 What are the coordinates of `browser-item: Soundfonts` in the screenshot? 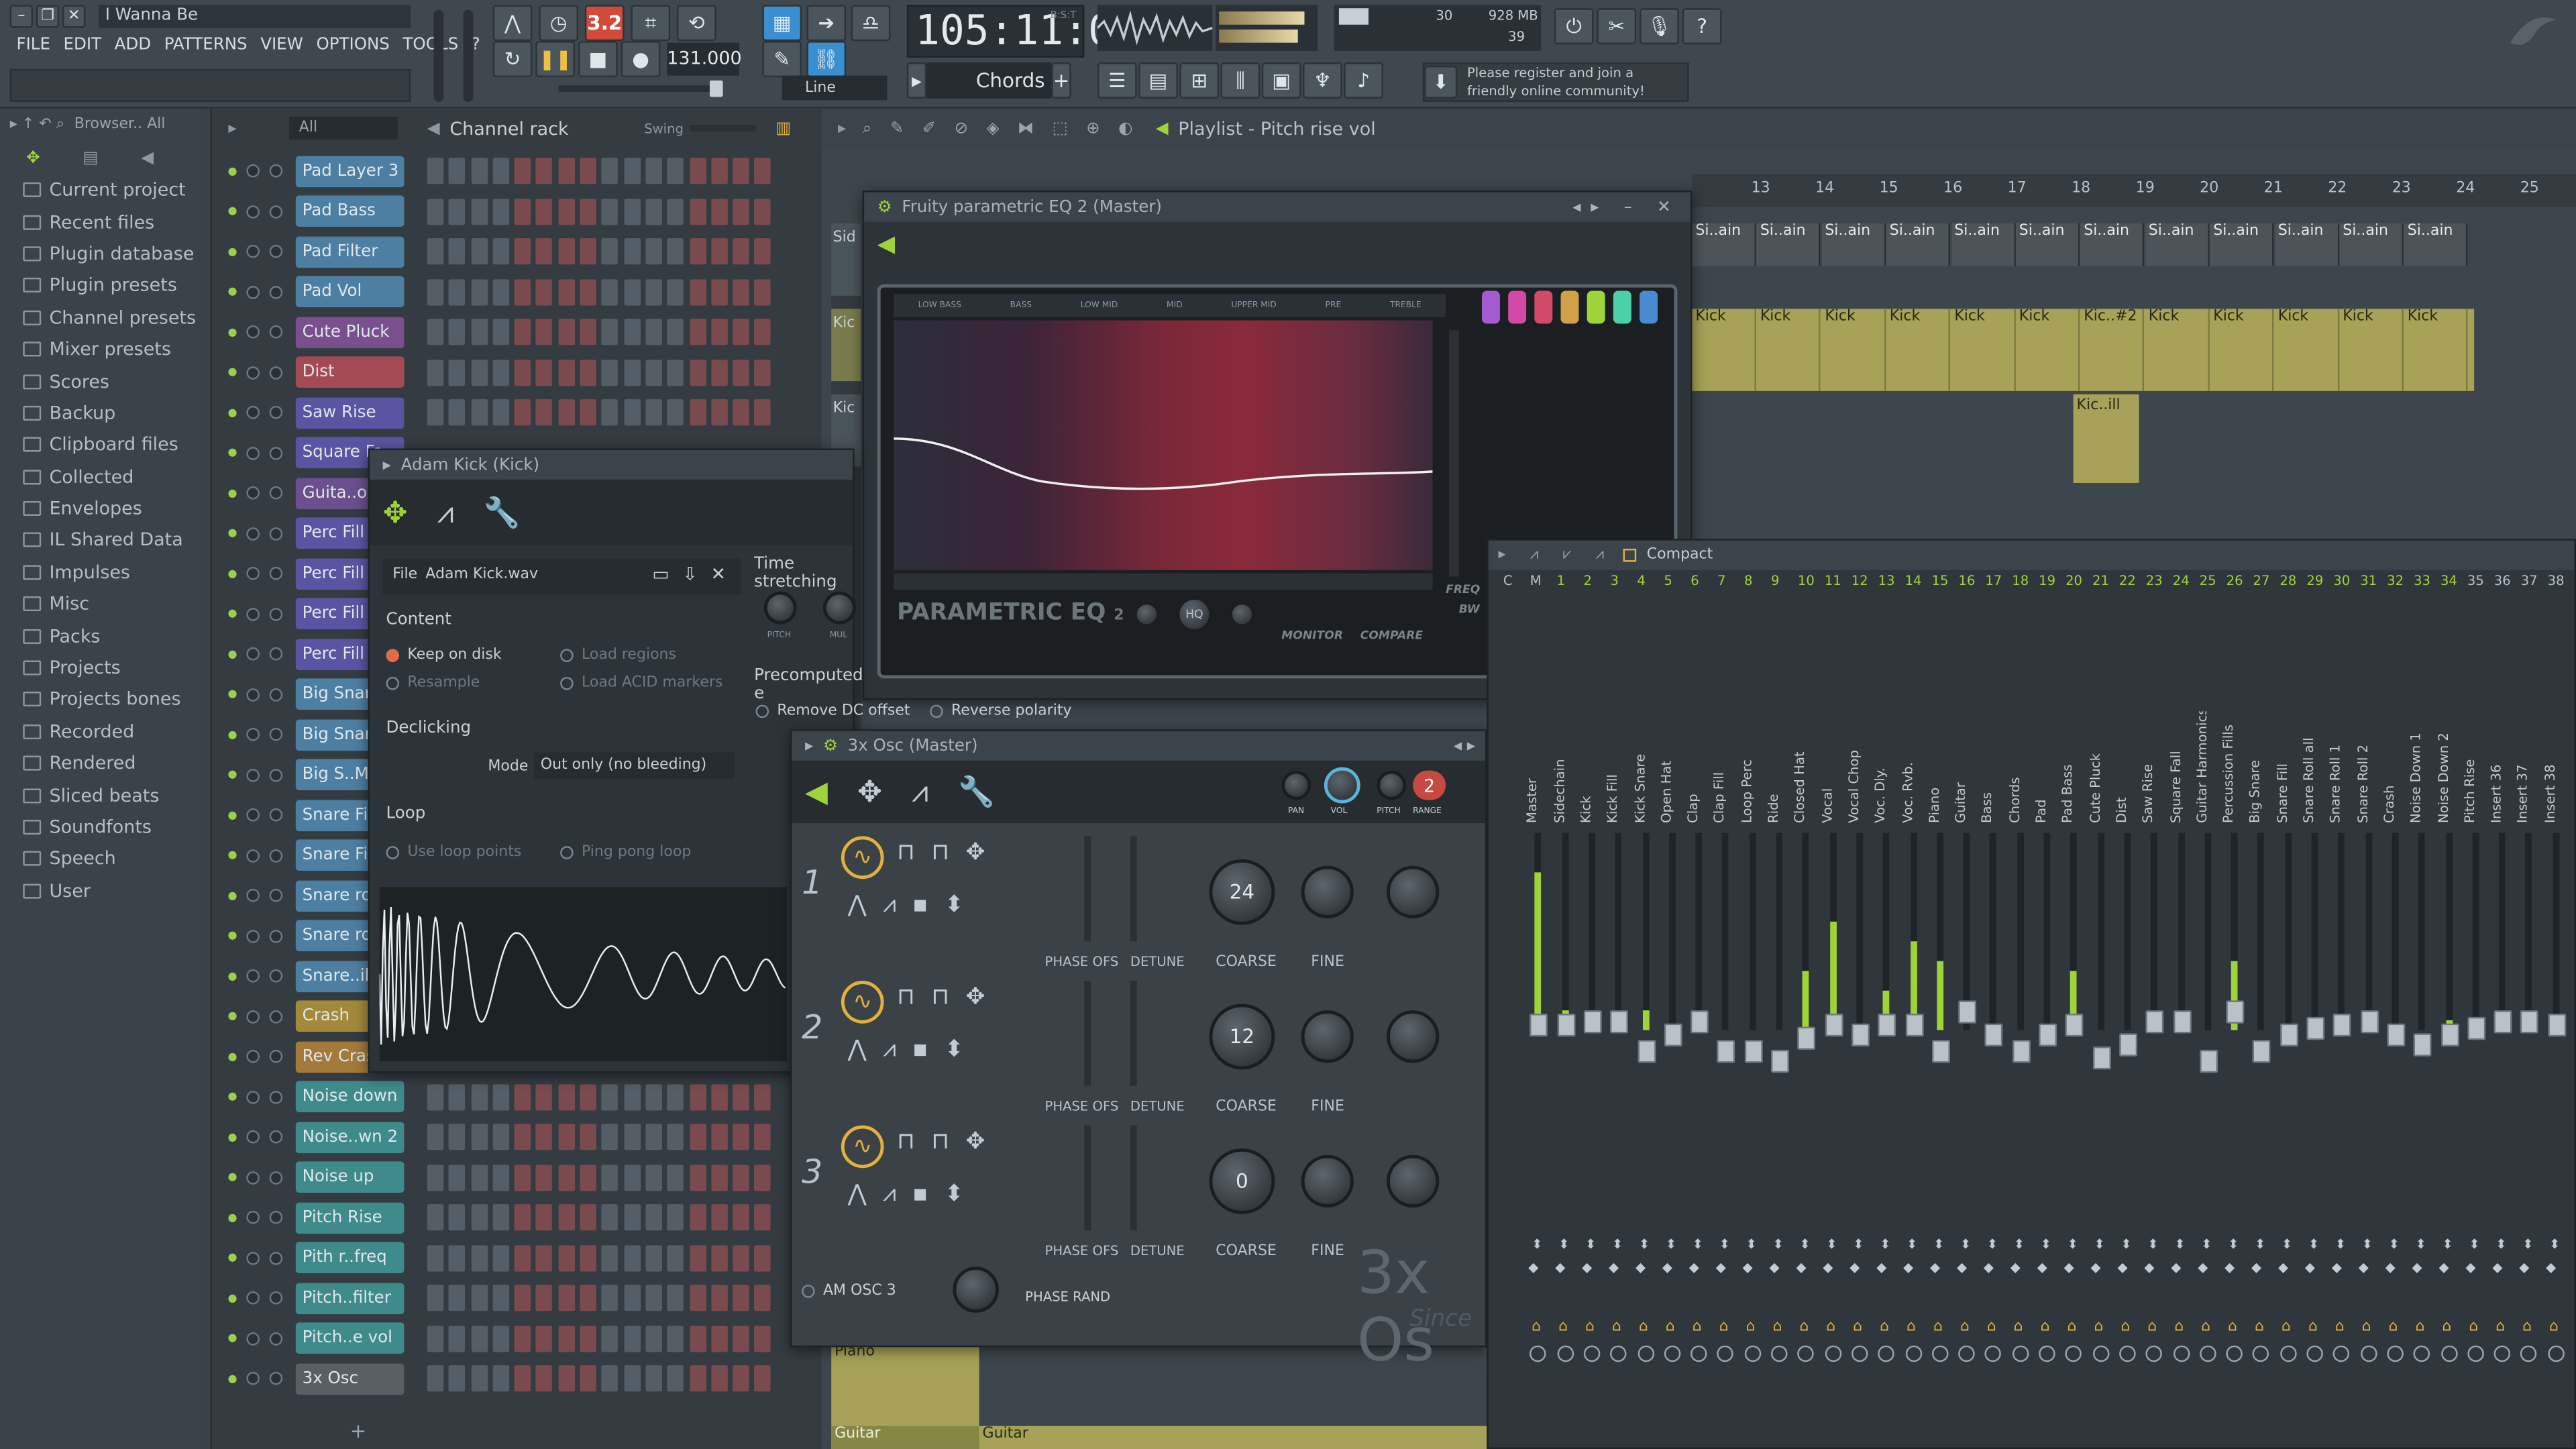 It's located at (98, 827).